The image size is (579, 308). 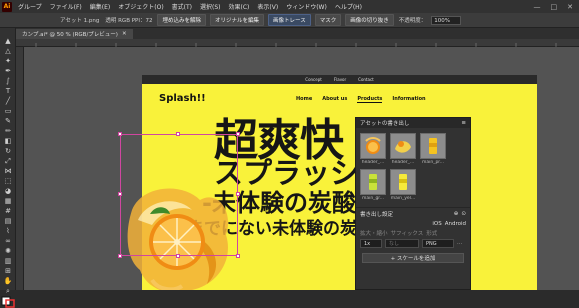 I want to click on scale-column-label: 拡大・縮小, so click(x=374, y=233).